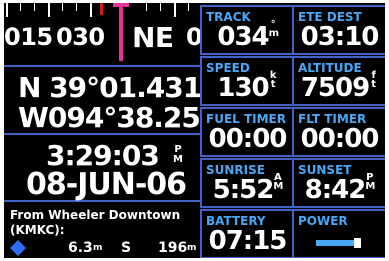 The image size is (389, 261). I want to click on external-power-icon, so click(338, 243).